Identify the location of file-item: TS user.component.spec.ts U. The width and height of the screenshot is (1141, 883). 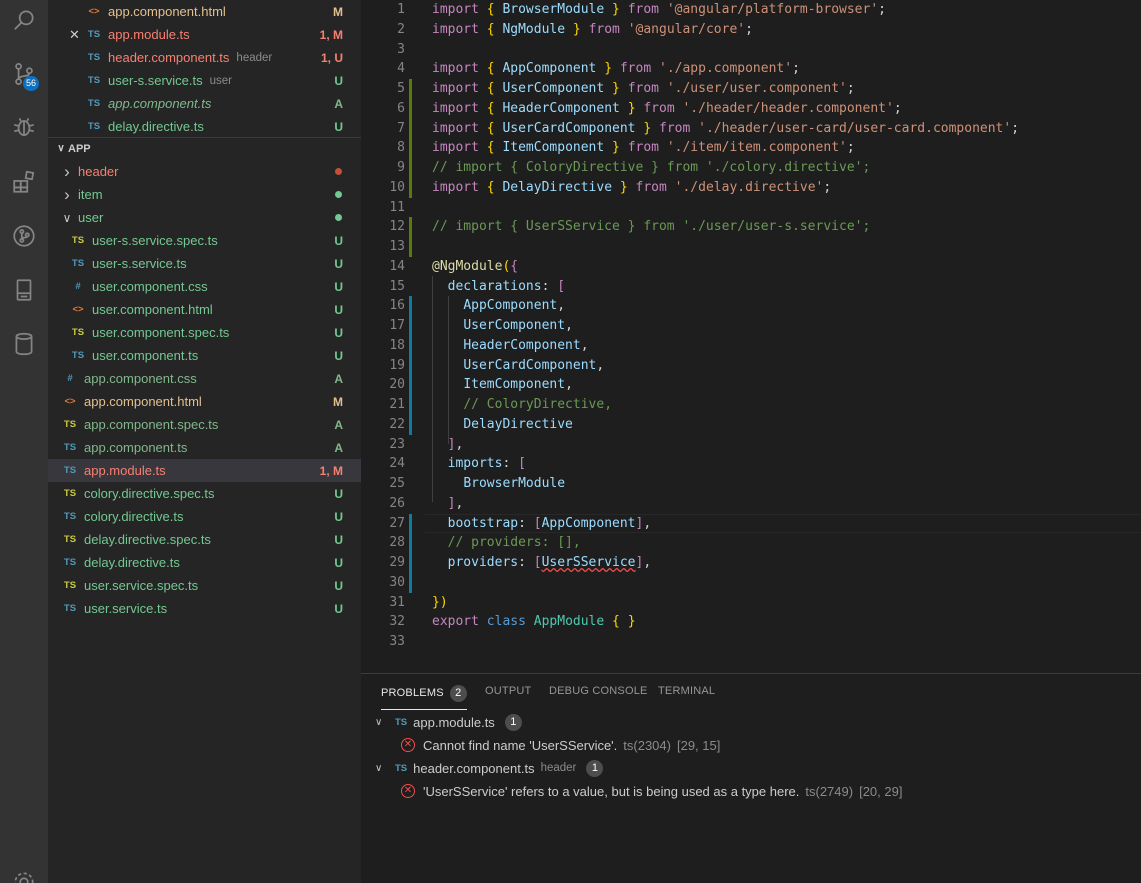
(204, 332).